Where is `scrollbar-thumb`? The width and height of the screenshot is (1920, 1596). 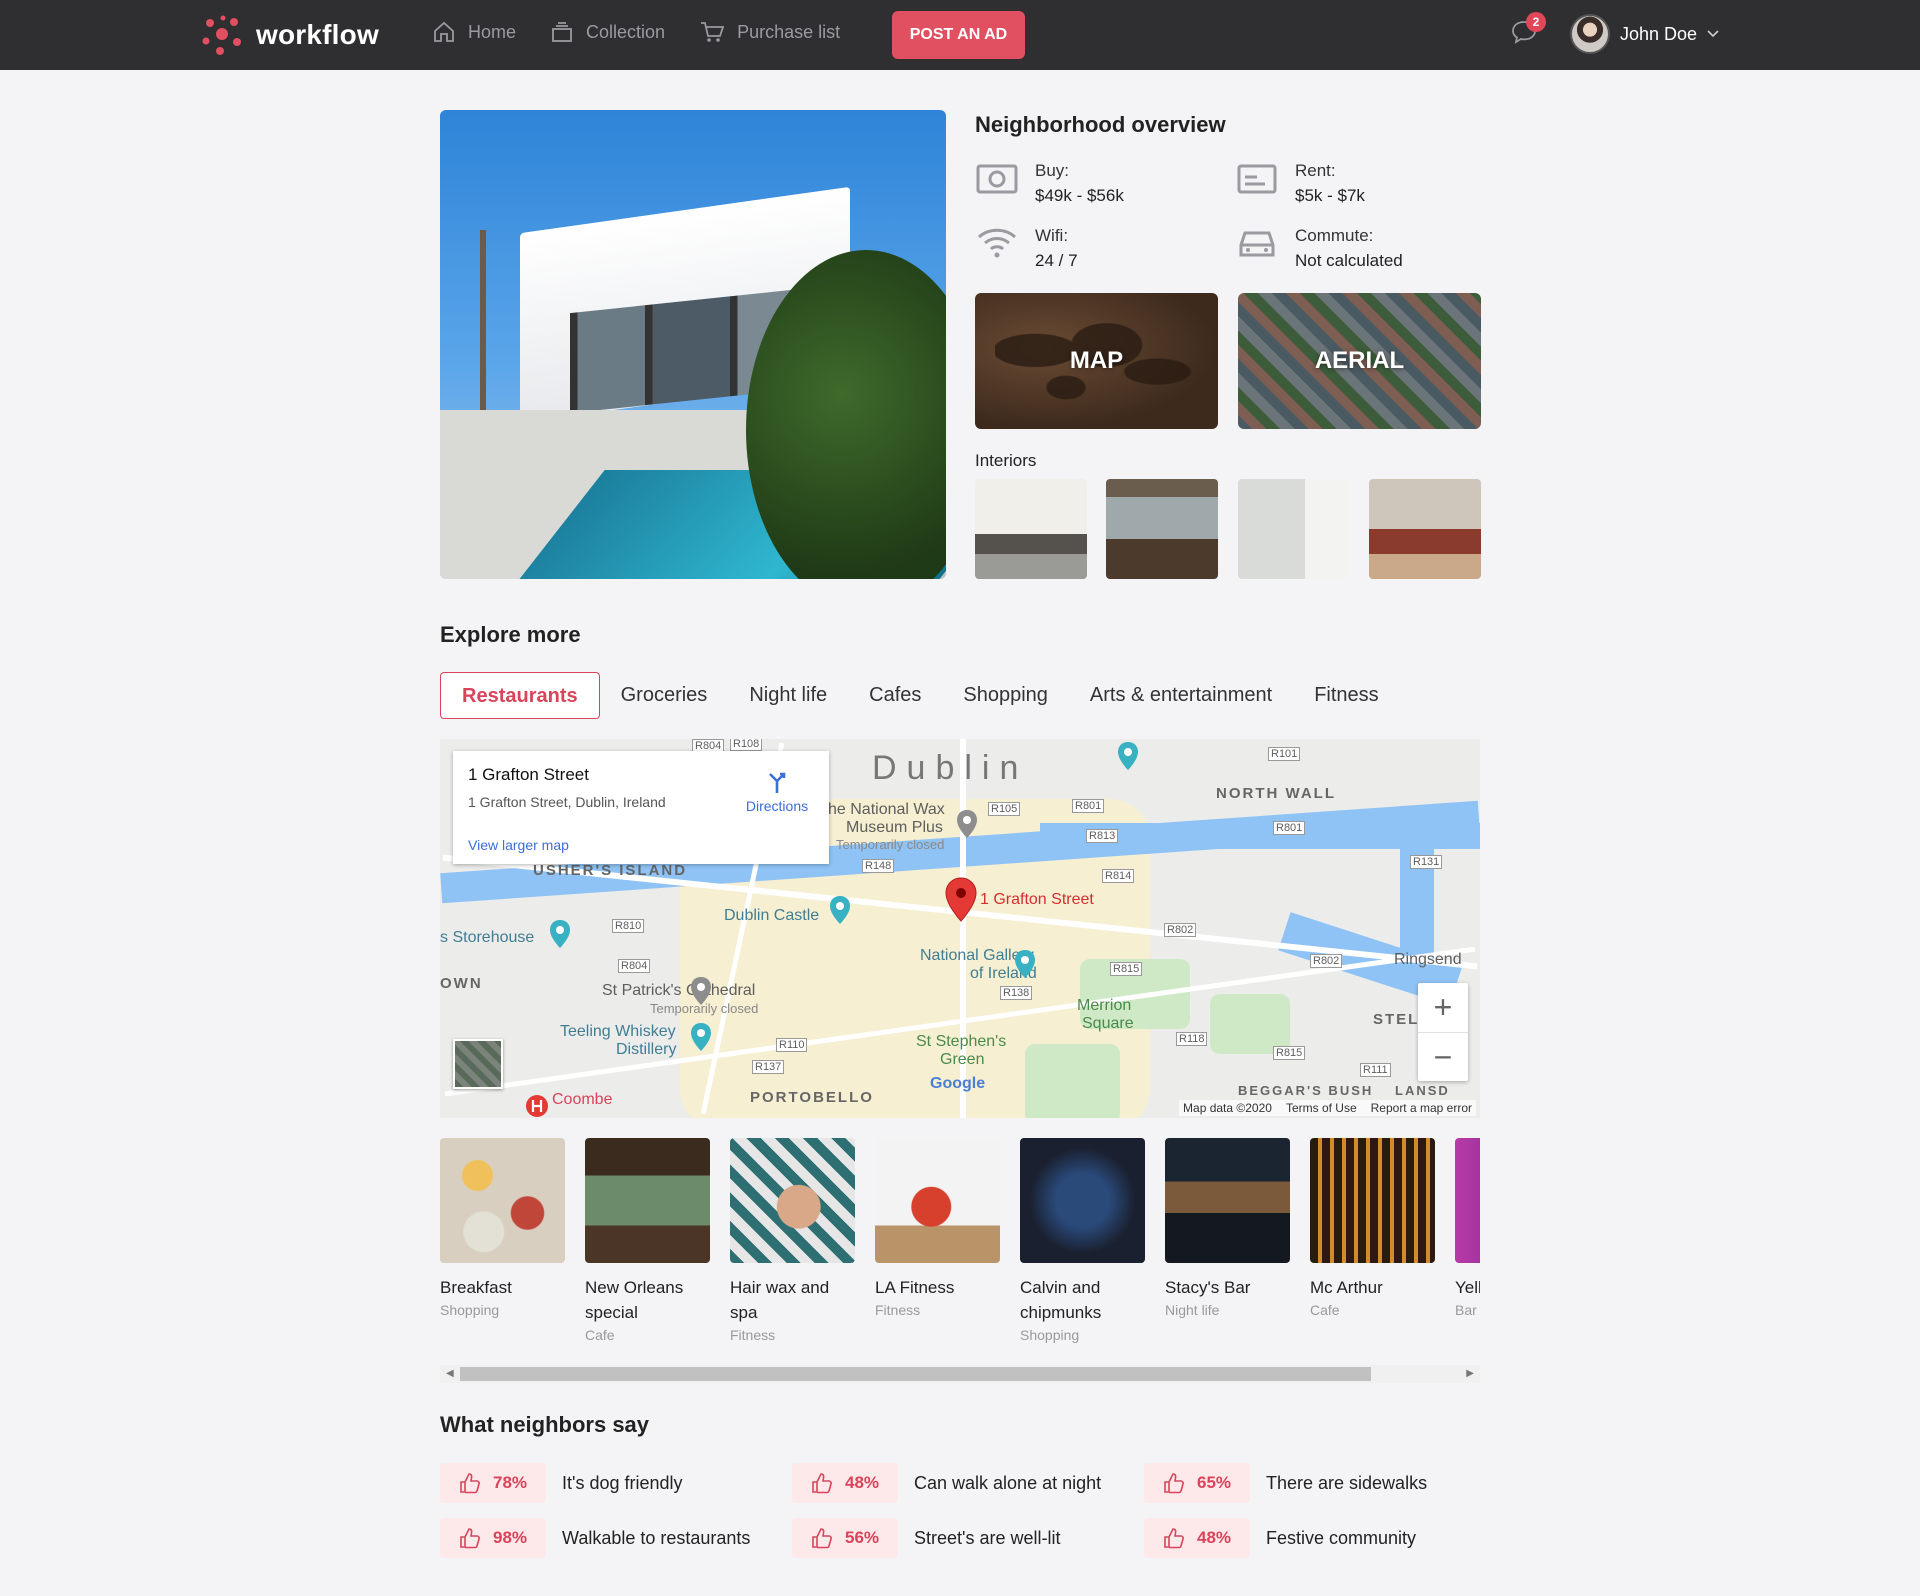
scrollbar-thumb is located at coordinates (915, 1374).